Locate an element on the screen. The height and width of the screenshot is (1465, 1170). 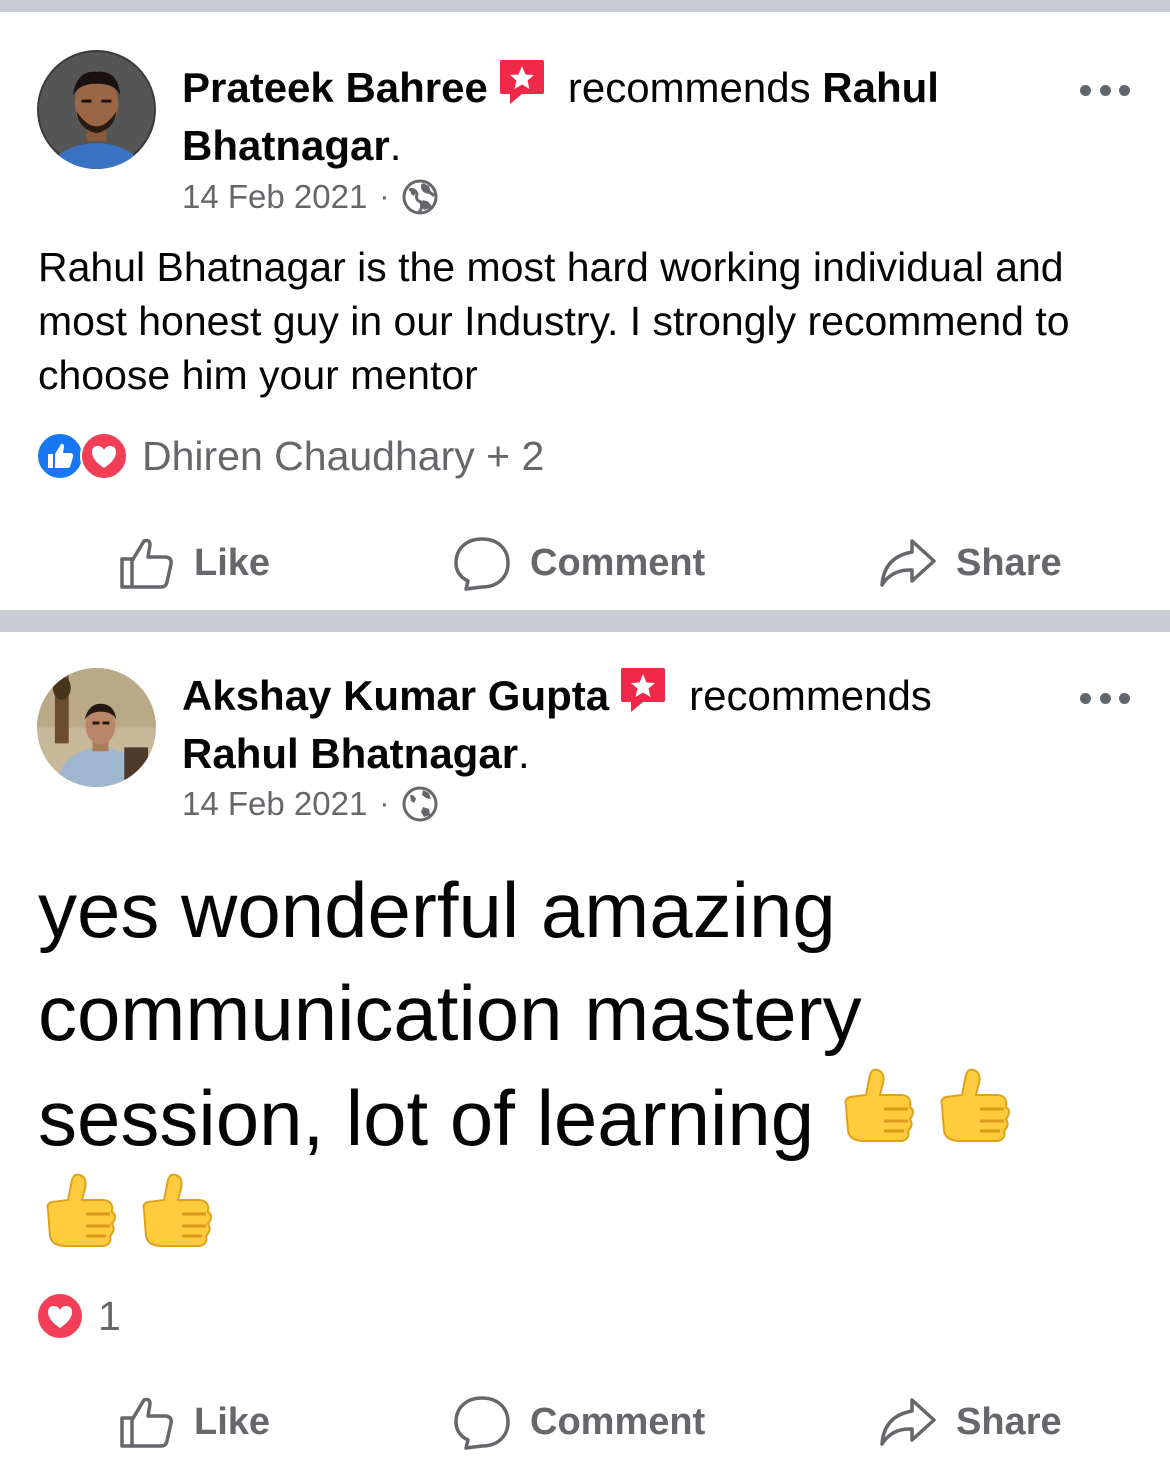
author-name: Akshay Kumar Gupta is located at coordinates (395, 695).